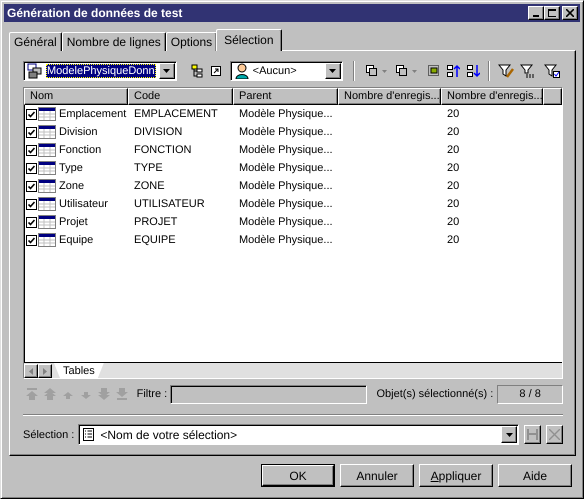  Describe the element at coordinates (535, 475) in the screenshot. I see `dialog-button: Aide` at that location.